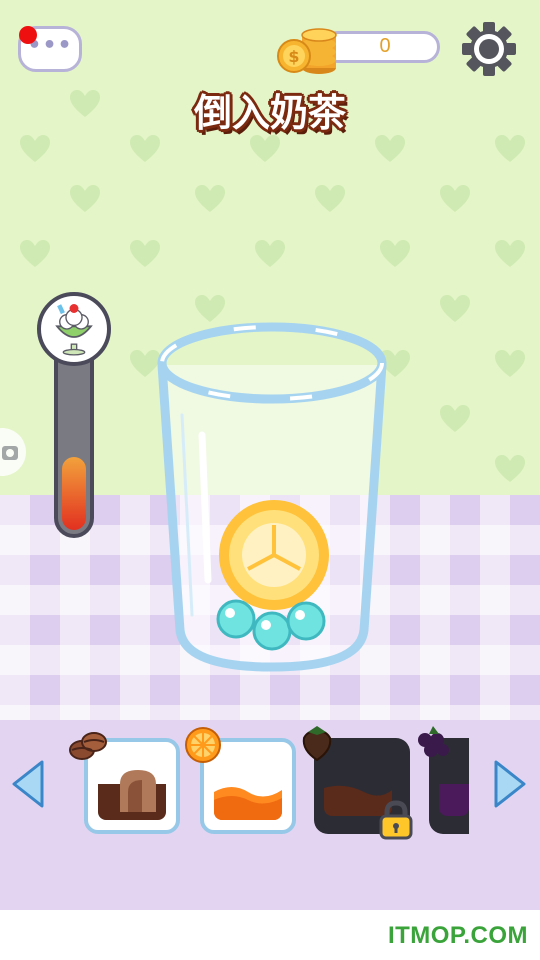 This screenshot has height=960, width=540. I want to click on grape-icon, so click(432, 743).